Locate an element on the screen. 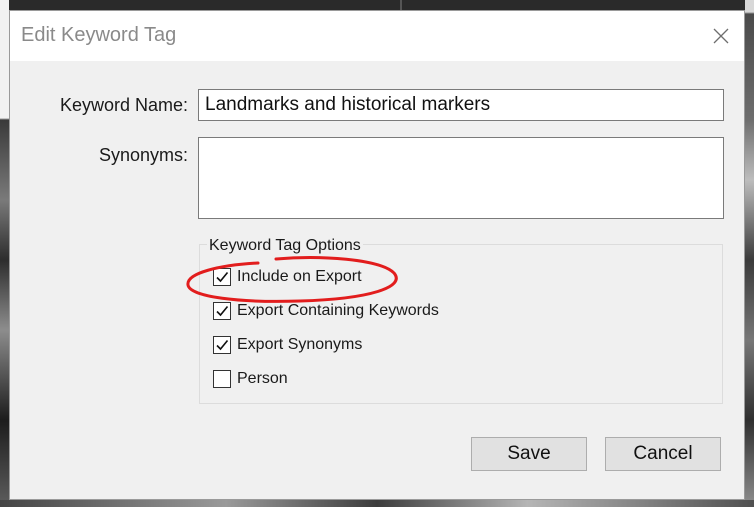 This screenshot has width=754, height=507. synonyms-label: Synonyms: is located at coordinates (143, 155).